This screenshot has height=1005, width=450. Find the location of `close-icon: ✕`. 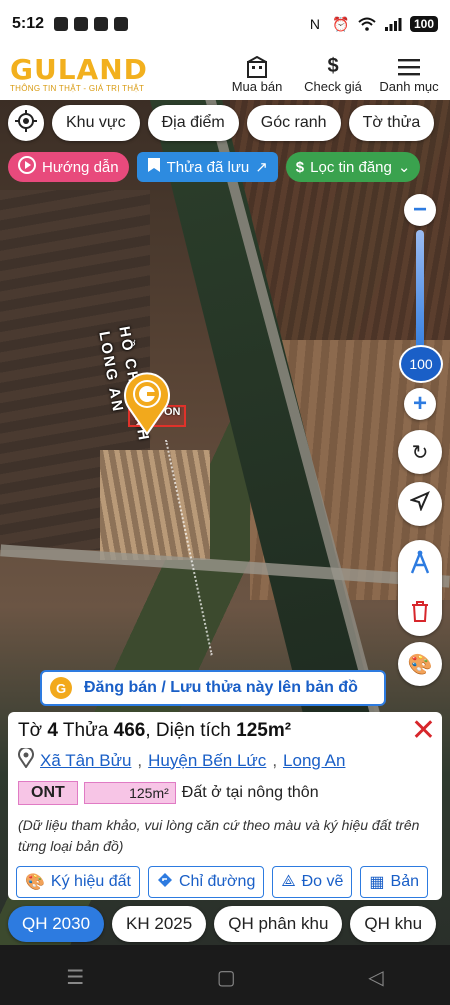

close-icon: ✕ is located at coordinates (423, 731).